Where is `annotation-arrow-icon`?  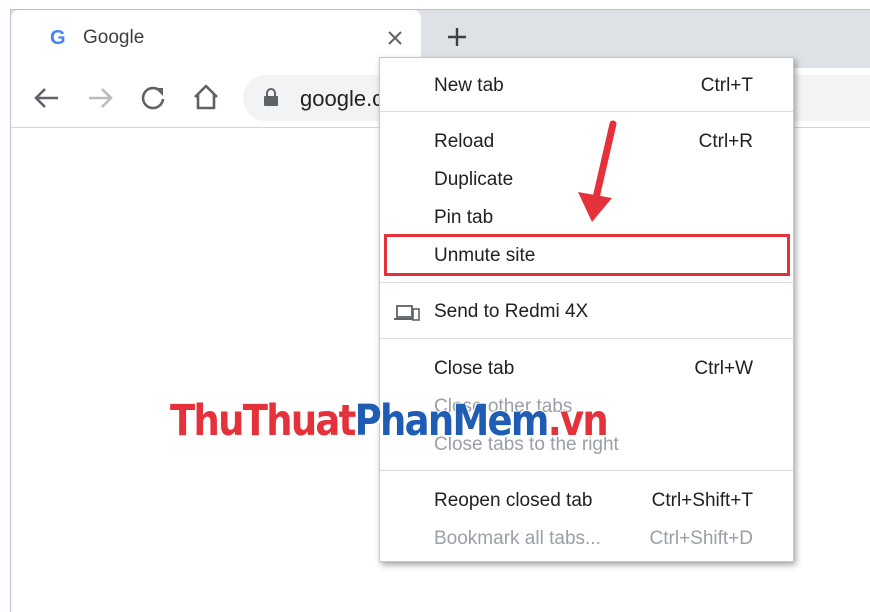
annotation-arrow-icon is located at coordinates (597, 171).